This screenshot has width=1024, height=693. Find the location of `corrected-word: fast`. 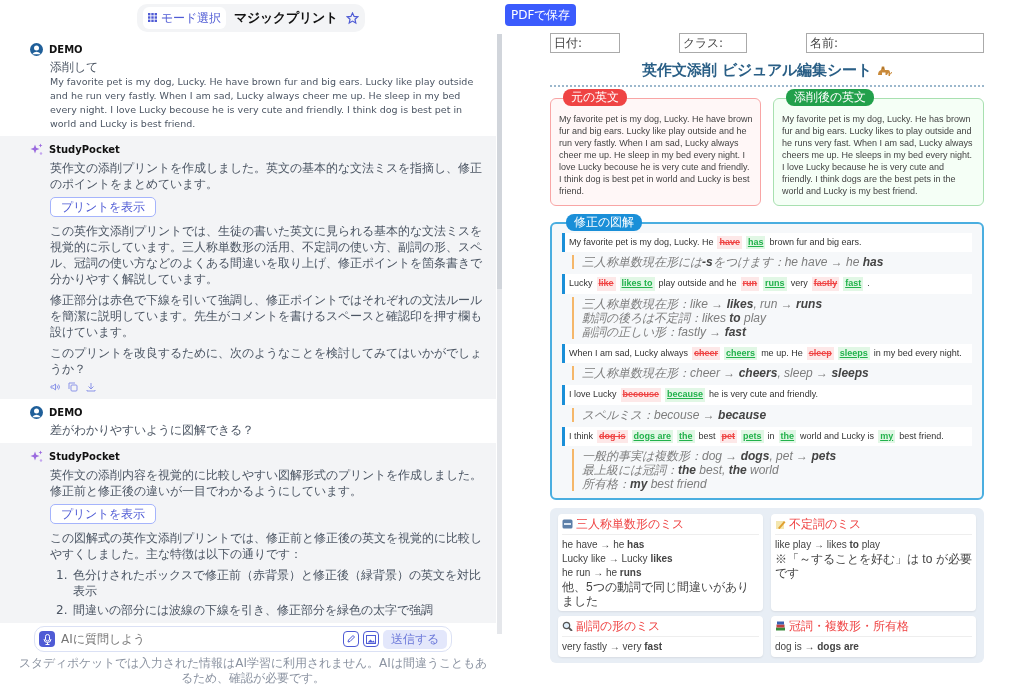

corrected-word: fast is located at coordinates (853, 284).